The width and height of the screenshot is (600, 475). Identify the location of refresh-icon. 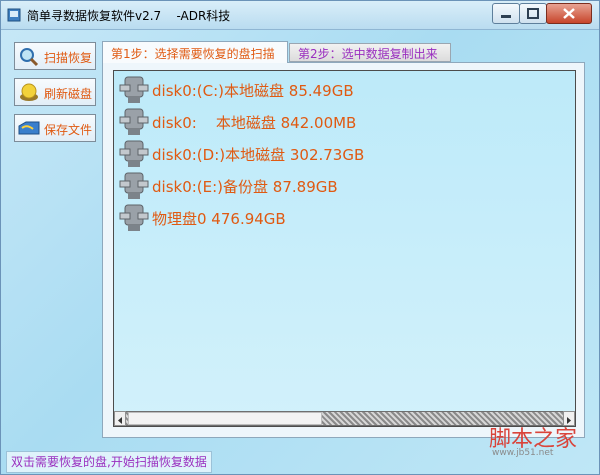
(29, 92).